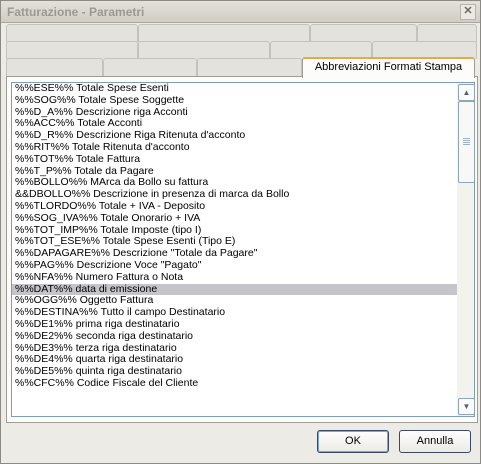 Image resolution: width=481 pixels, height=464 pixels. Describe the element at coordinates (236, 147) in the screenshot. I see `list-item: %%RIT%% Totale Ritenuta d'acconto` at that location.